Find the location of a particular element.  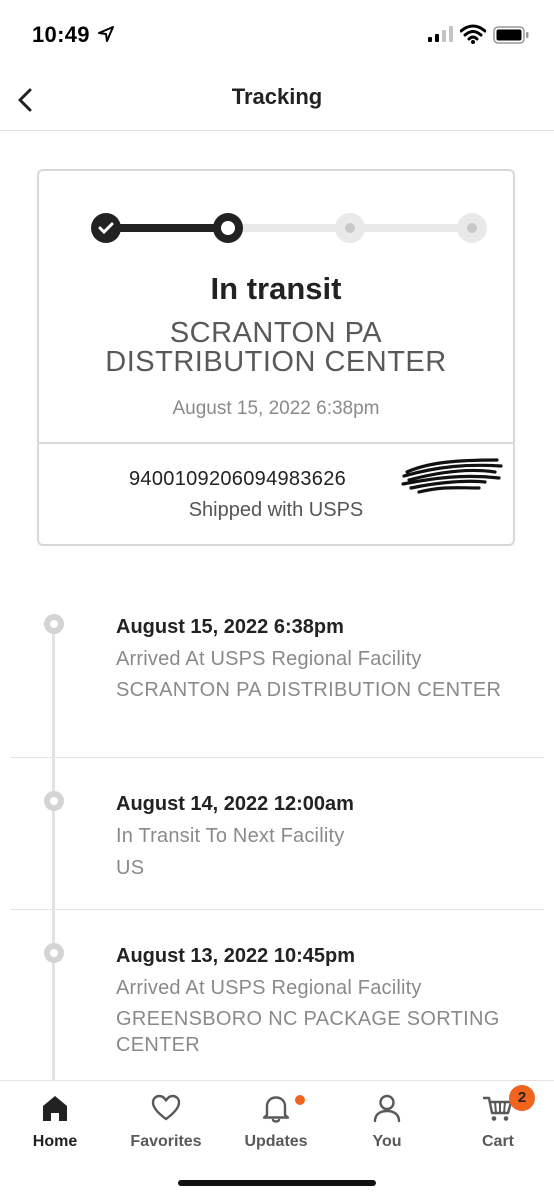

heart-icon is located at coordinates (166, 1107).